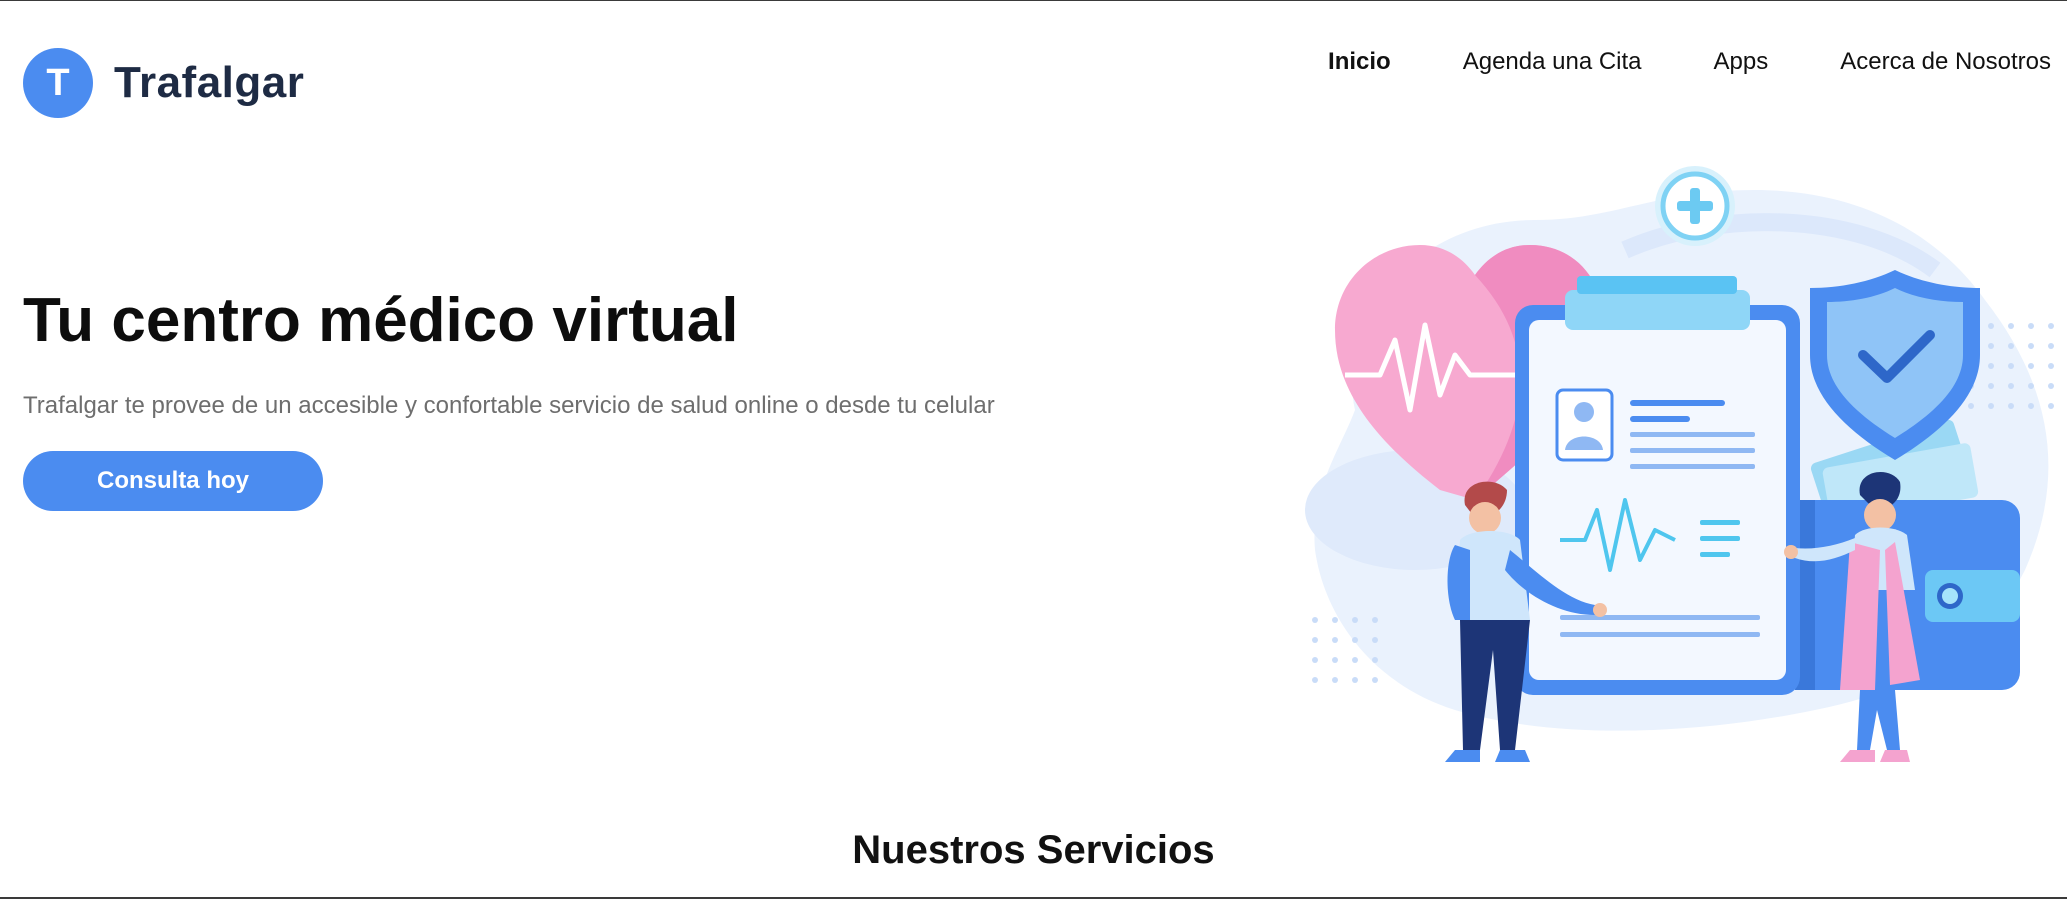  I want to click on top-border, so click(1033, 0).